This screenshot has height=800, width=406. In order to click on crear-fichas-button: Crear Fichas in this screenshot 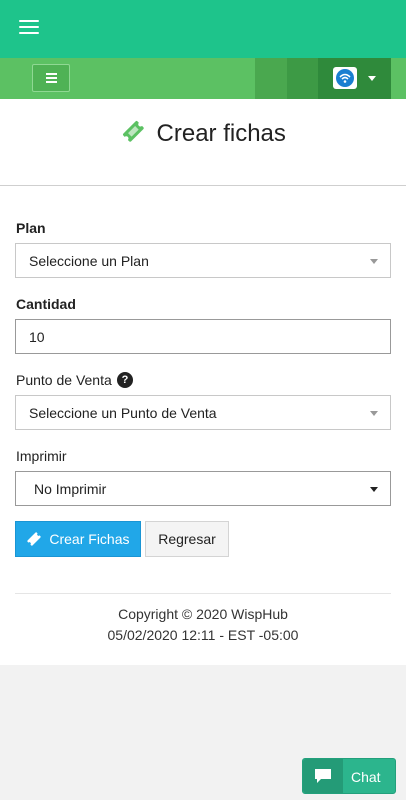, I will do `click(78, 539)`.